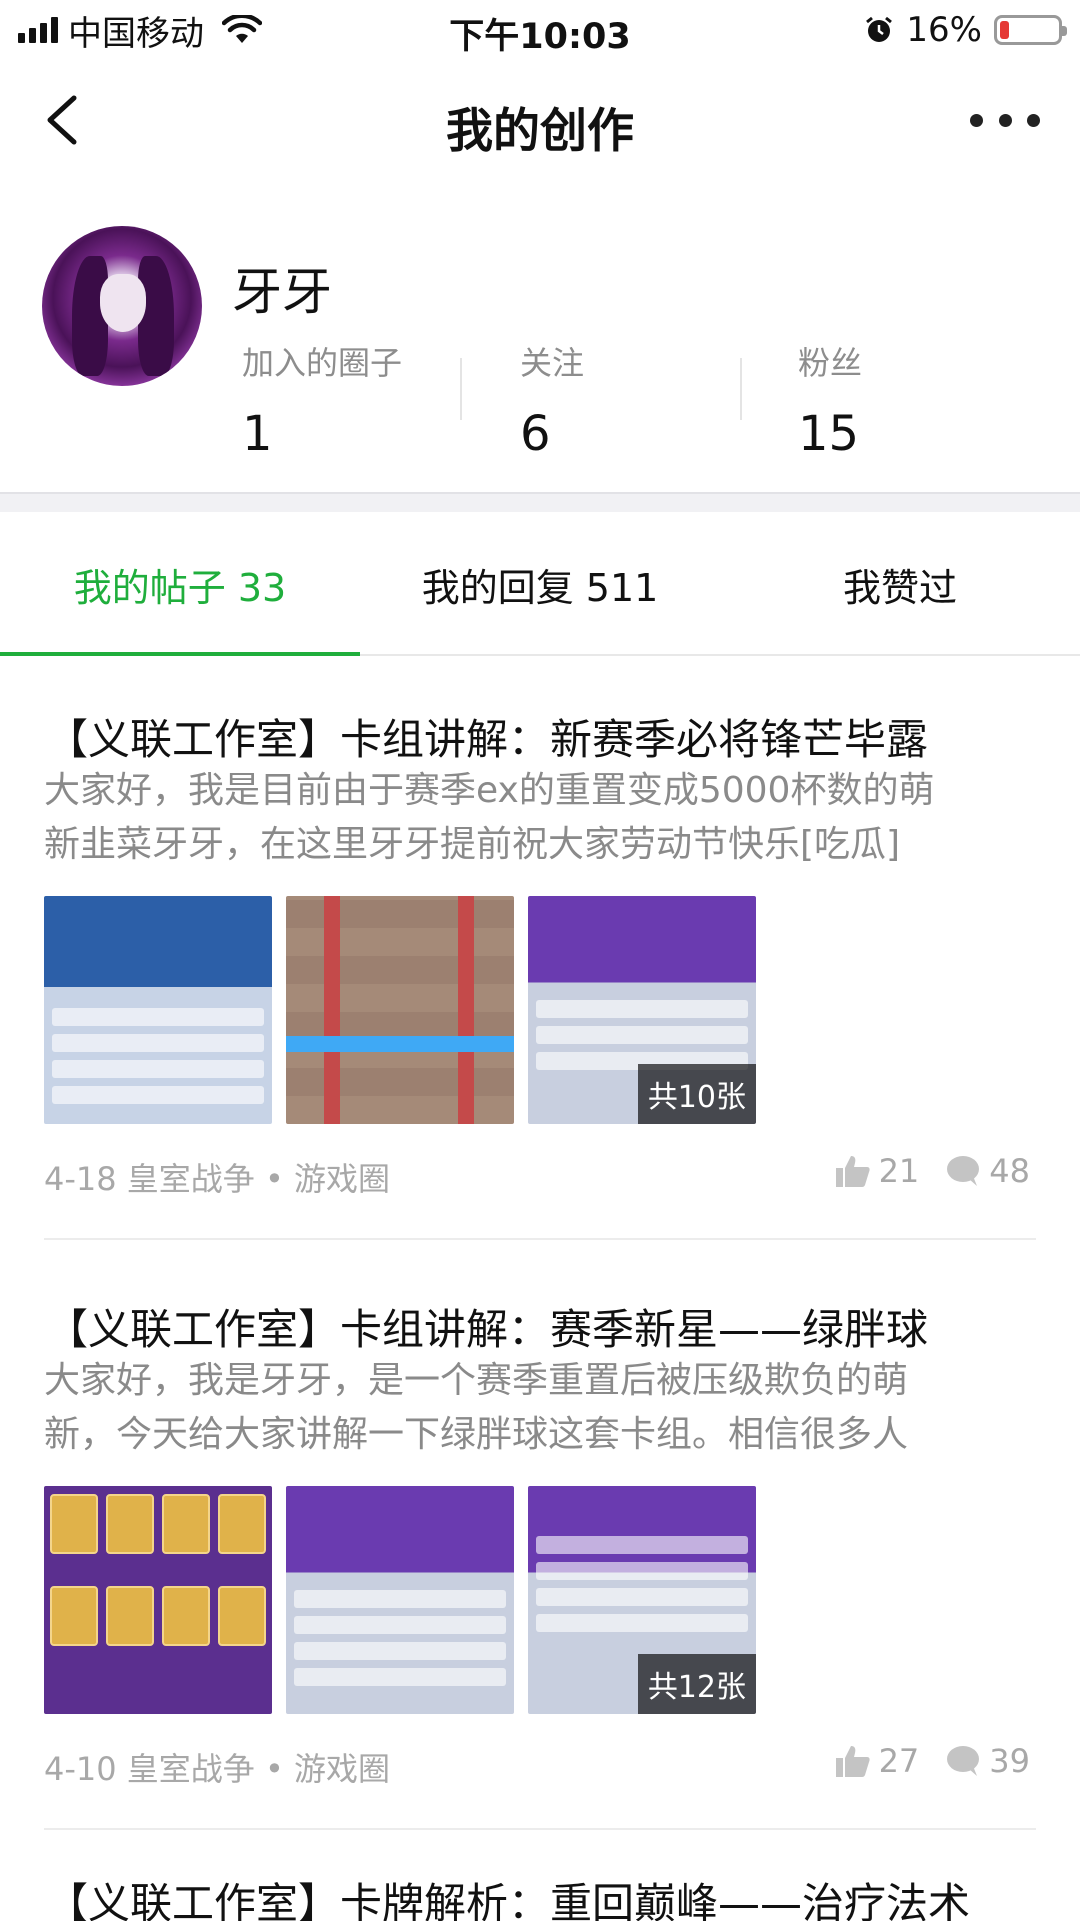  I want to click on status-right: 16%, so click(965, 30).